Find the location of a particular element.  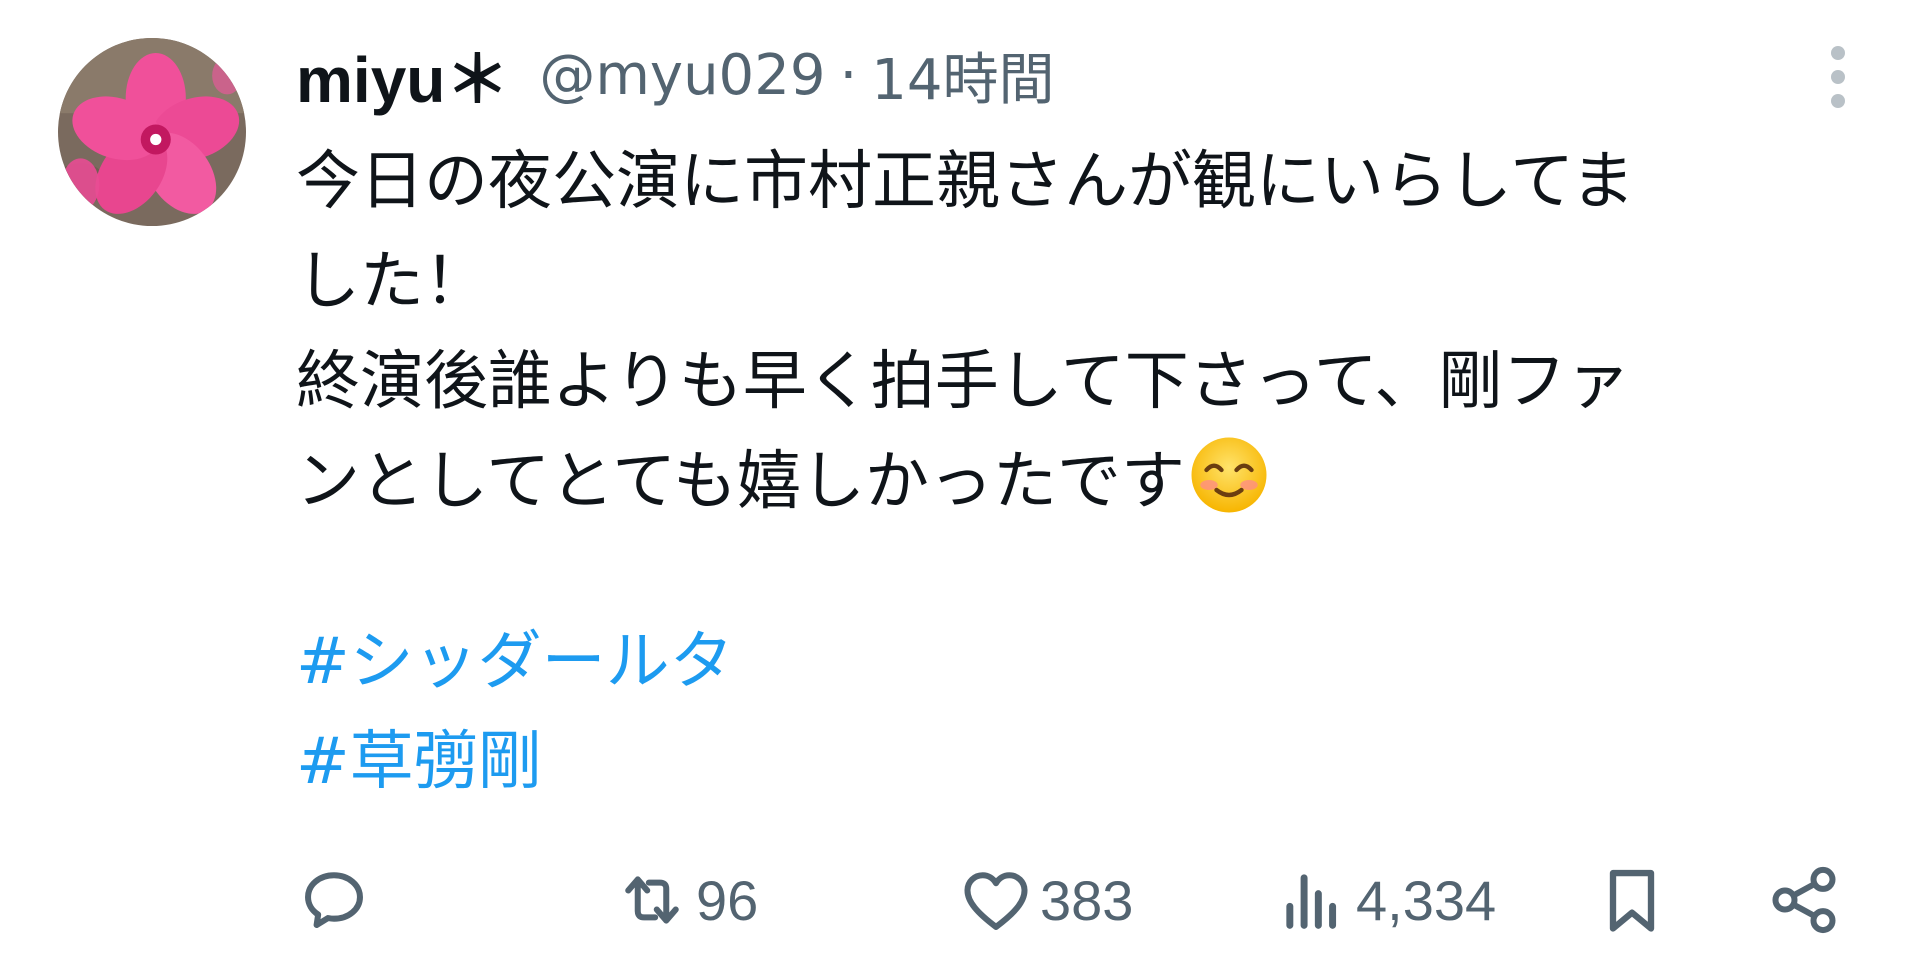

tweet-text-line: 今日の夜公演に市村正親さんが観にいらしてま is located at coordinates (965, 182).